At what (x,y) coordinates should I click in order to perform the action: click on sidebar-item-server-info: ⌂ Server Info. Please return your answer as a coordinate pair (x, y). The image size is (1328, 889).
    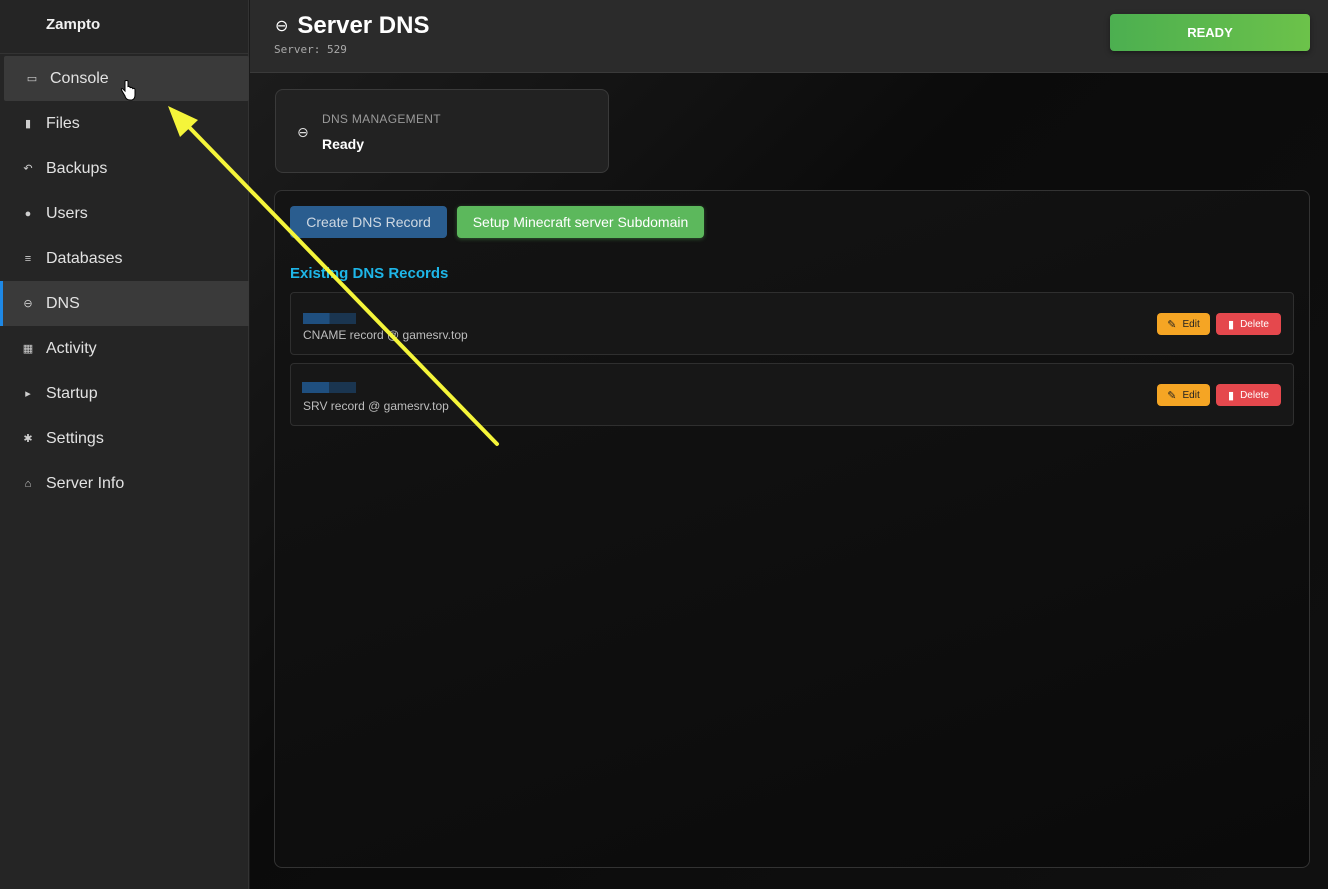
    Looking at the image, I should click on (124, 483).